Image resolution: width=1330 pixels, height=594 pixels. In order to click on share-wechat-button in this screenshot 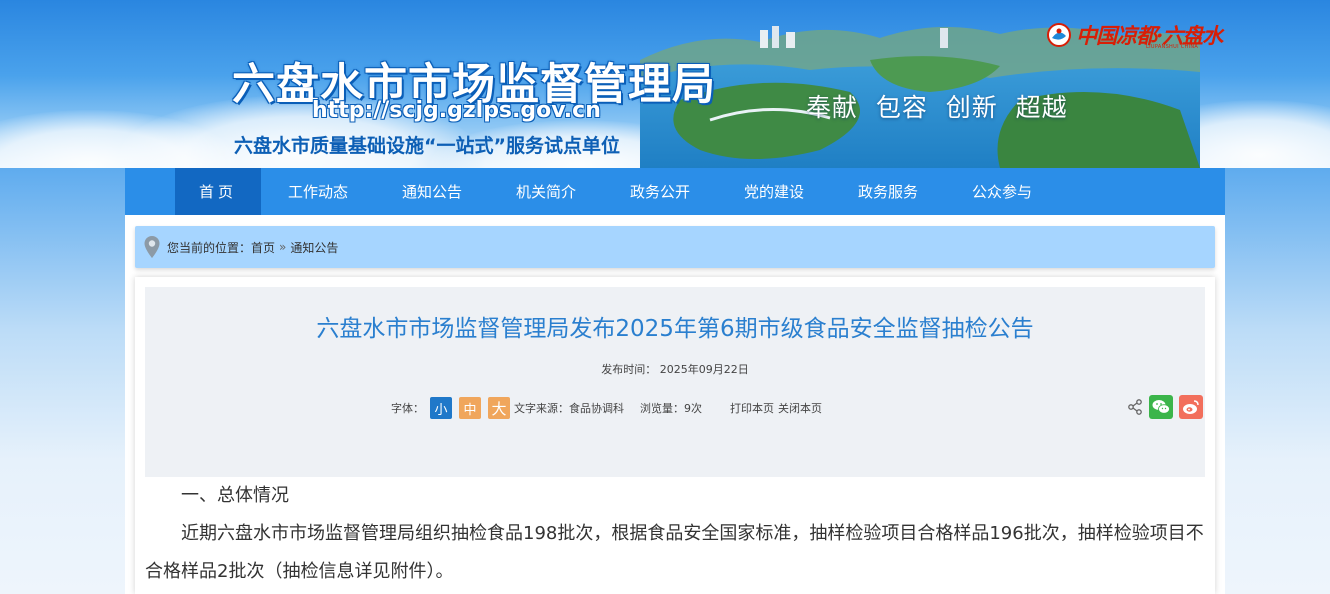, I will do `click(1161, 407)`.